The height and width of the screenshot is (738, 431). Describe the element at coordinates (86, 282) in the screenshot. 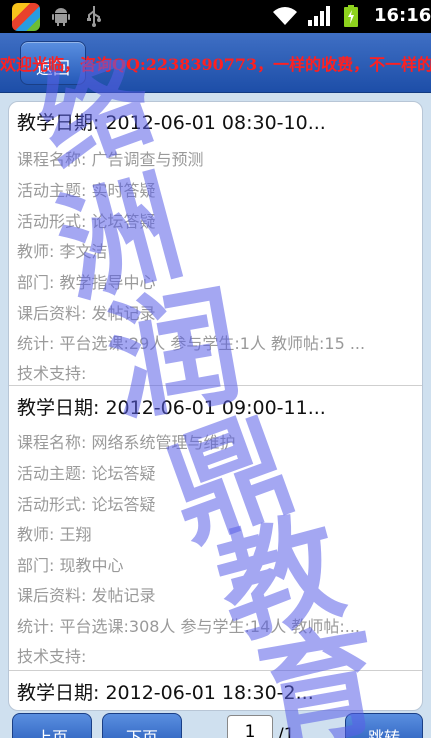

I see `record-department: 部门: 教学指导中心` at that location.